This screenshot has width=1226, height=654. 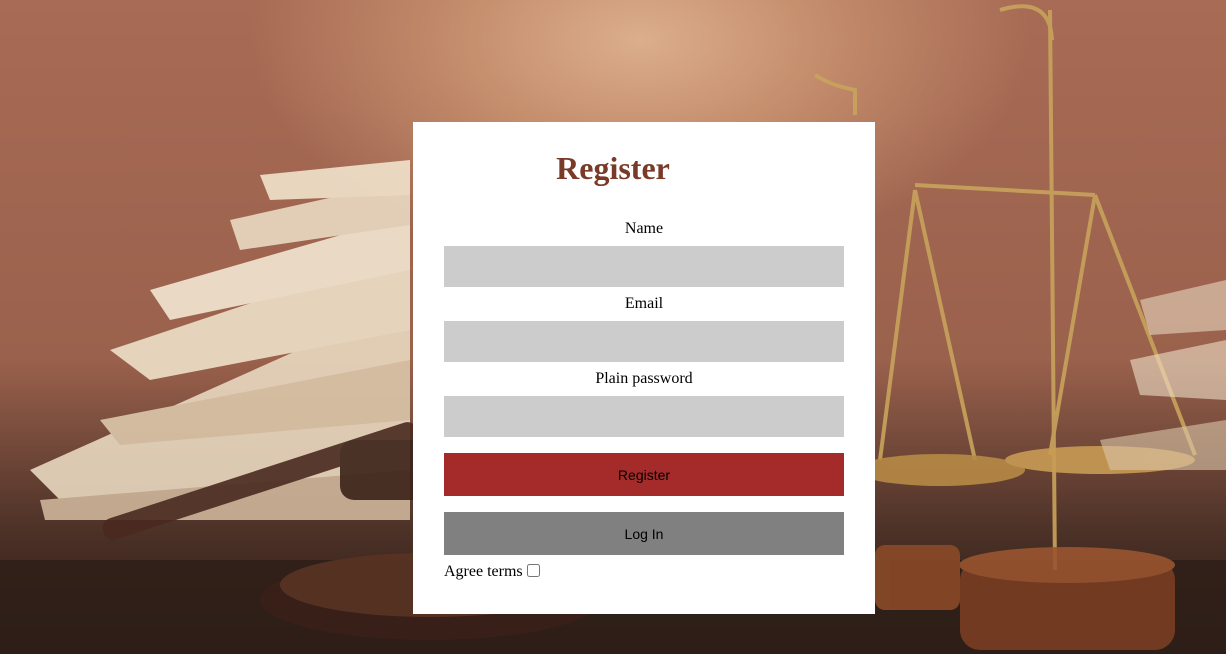 What do you see at coordinates (613, 168) in the screenshot?
I see `page-title: Register` at bounding box center [613, 168].